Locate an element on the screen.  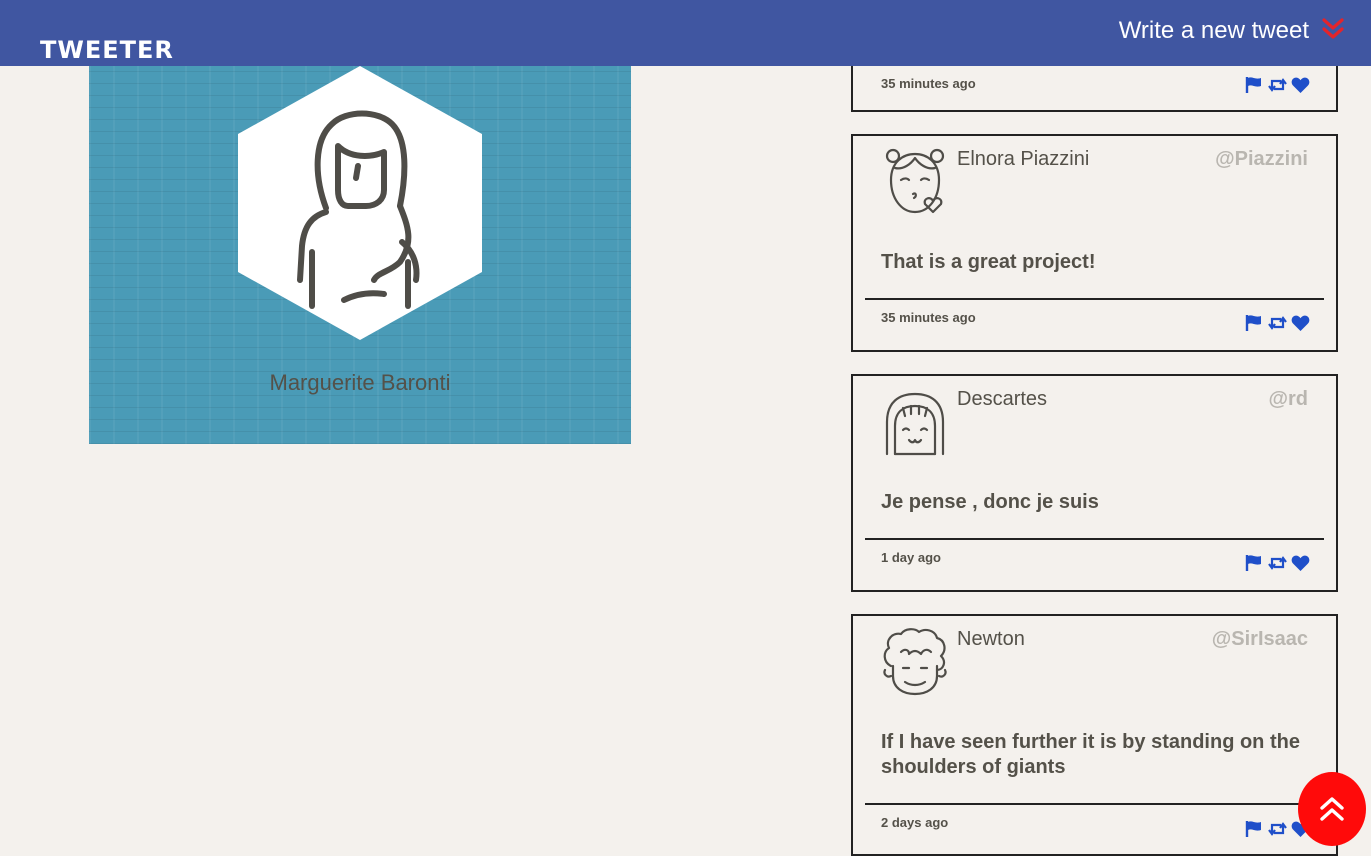
tweet-author-handle: @Piazzini is located at coordinates (1261, 159).